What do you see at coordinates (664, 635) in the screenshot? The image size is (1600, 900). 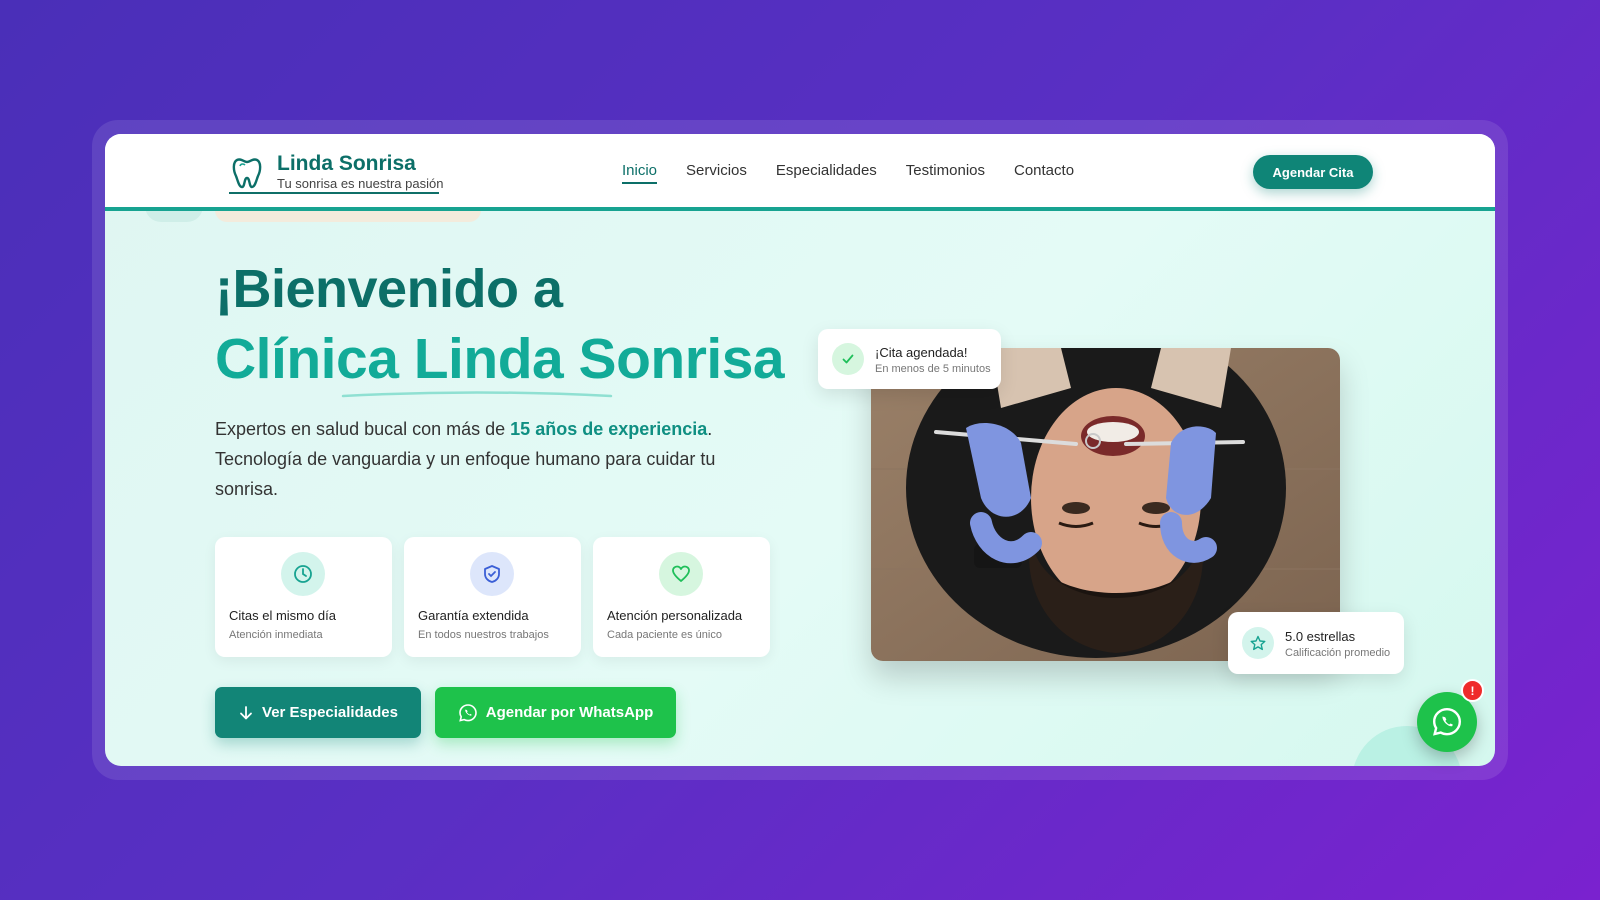 I see `feature-subtitle: Cada paciente es único` at bounding box center [664, 635].